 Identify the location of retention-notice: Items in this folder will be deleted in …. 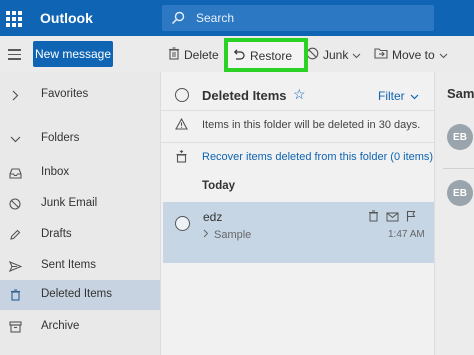
(298, 124).